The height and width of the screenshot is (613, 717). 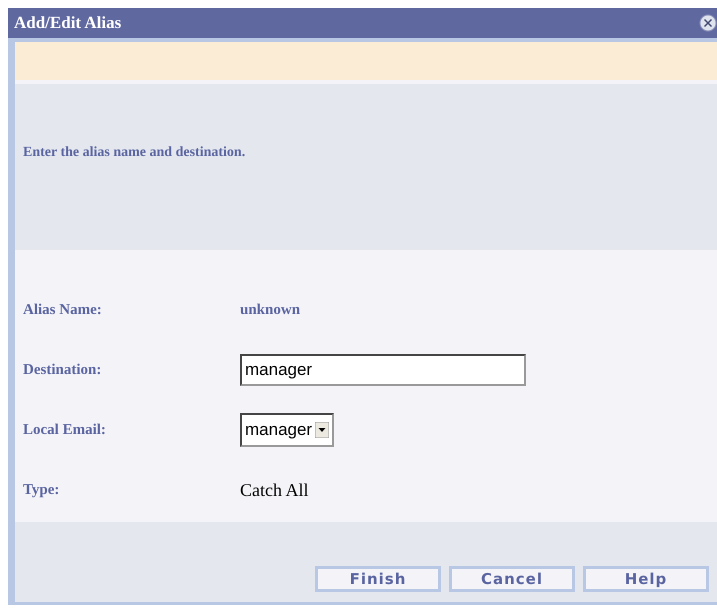 What do you see at coordinates (378, 579) in the screenshot?
I see `dialog-button: Finish` at bounding box center [378, 579].